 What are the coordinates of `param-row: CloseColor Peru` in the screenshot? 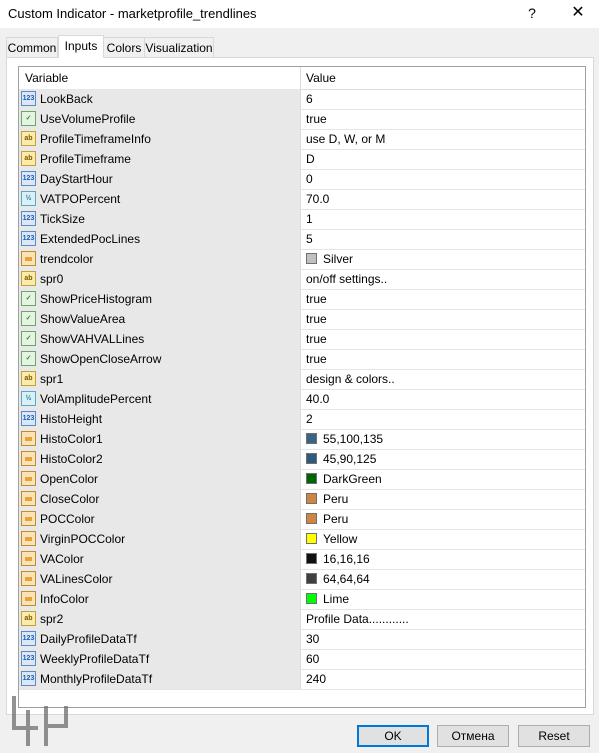 It's located at (302, 499).